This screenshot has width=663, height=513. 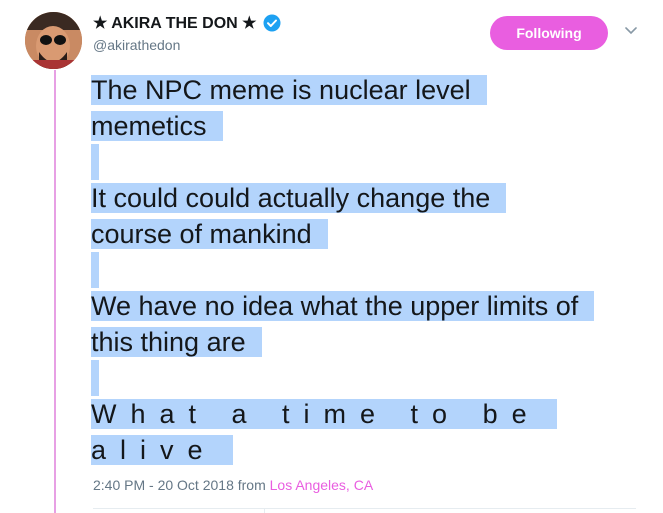 What do you see at coordinates (299, 198) in the screenshot?
I see `tweet-line: It could could actually change the` at bounding box center [299, 198].